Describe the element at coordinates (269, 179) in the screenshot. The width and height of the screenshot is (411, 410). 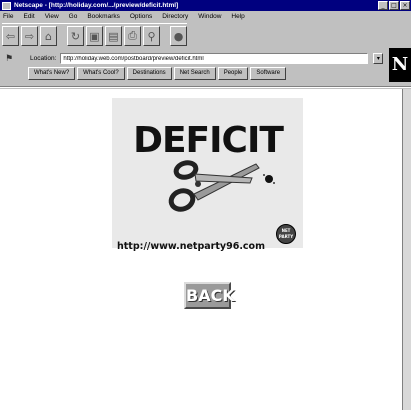
I see `debris-icon` at that location.